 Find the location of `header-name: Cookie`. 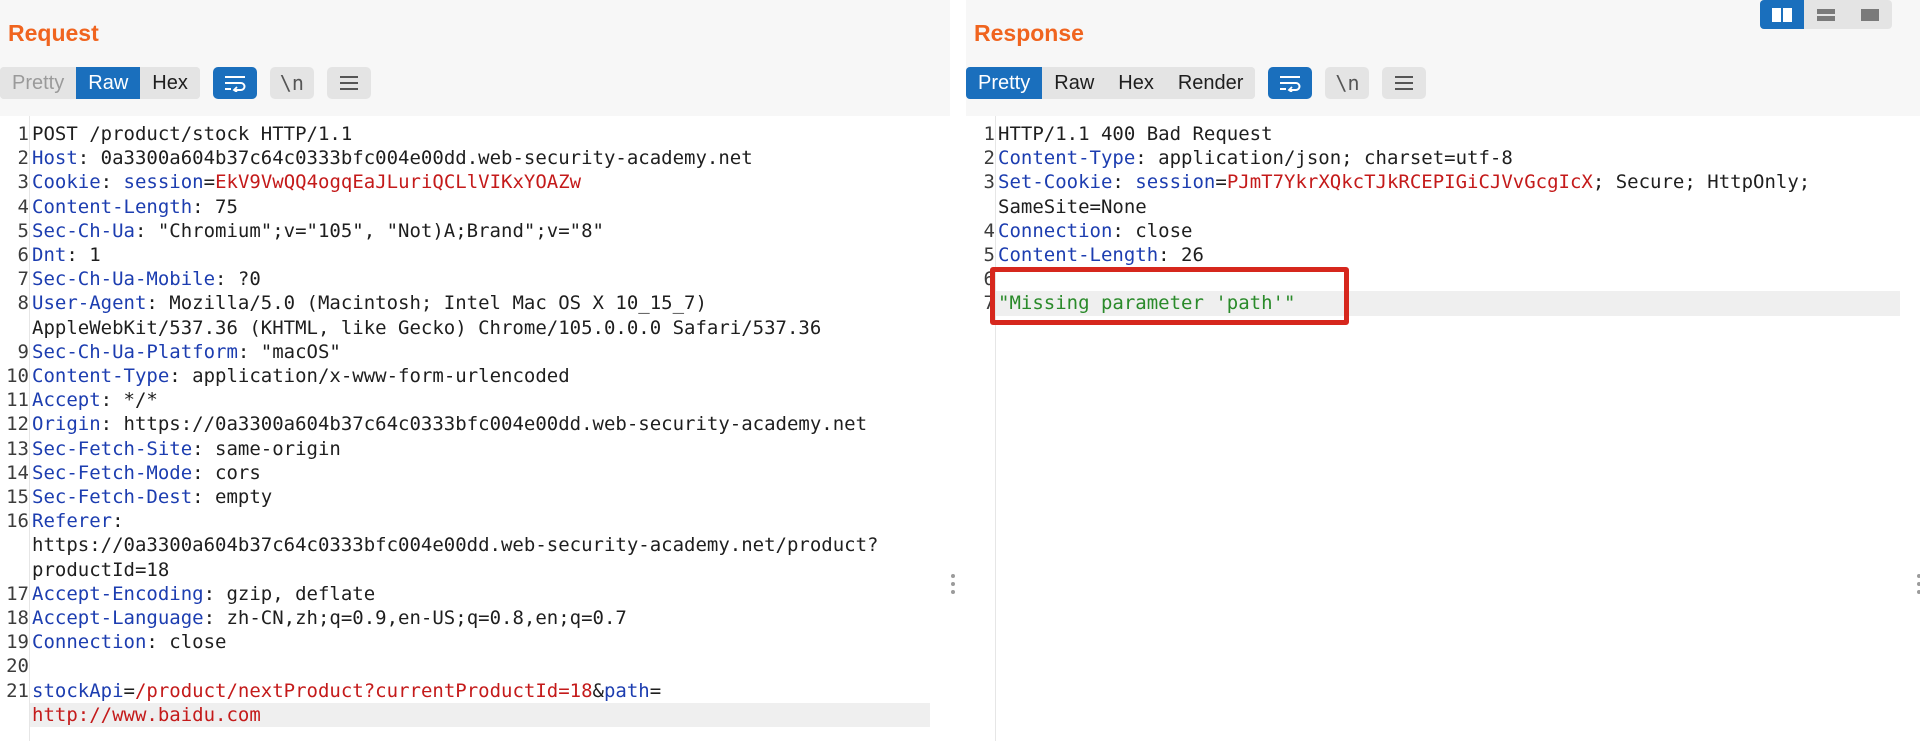

header-name: Cookie is located at coordinates (66, 182).